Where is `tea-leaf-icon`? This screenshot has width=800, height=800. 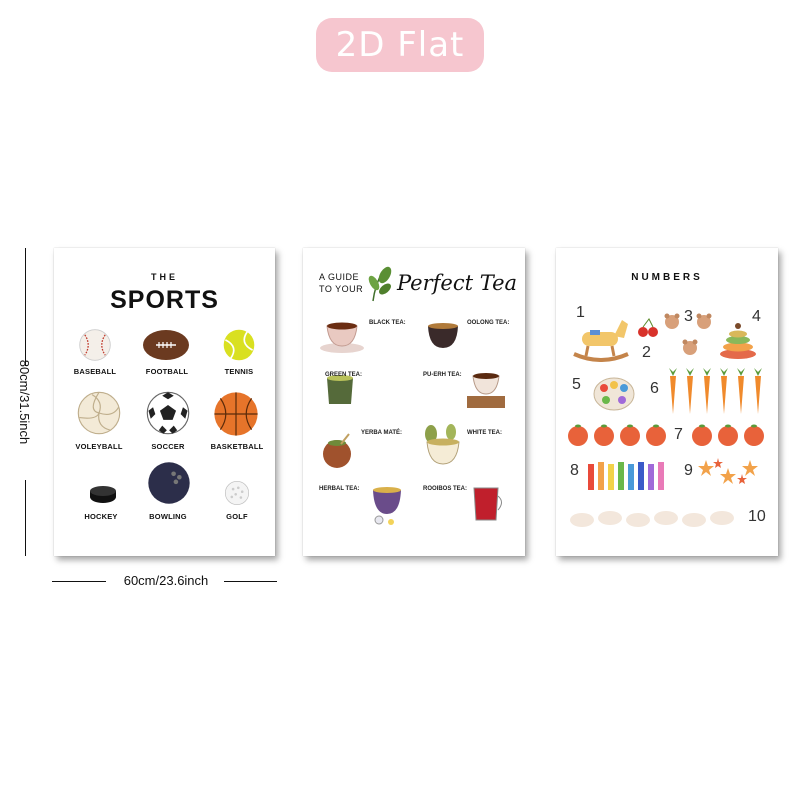 tea-leaf-icon is located at coordinates (380, 284).